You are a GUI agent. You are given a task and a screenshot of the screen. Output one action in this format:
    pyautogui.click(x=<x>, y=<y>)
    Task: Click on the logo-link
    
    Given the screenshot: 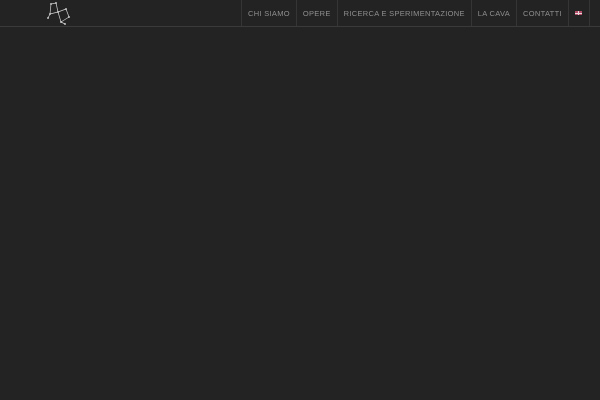 What is the action you would take?
    pyautogui.click(x=58, y=13)
    